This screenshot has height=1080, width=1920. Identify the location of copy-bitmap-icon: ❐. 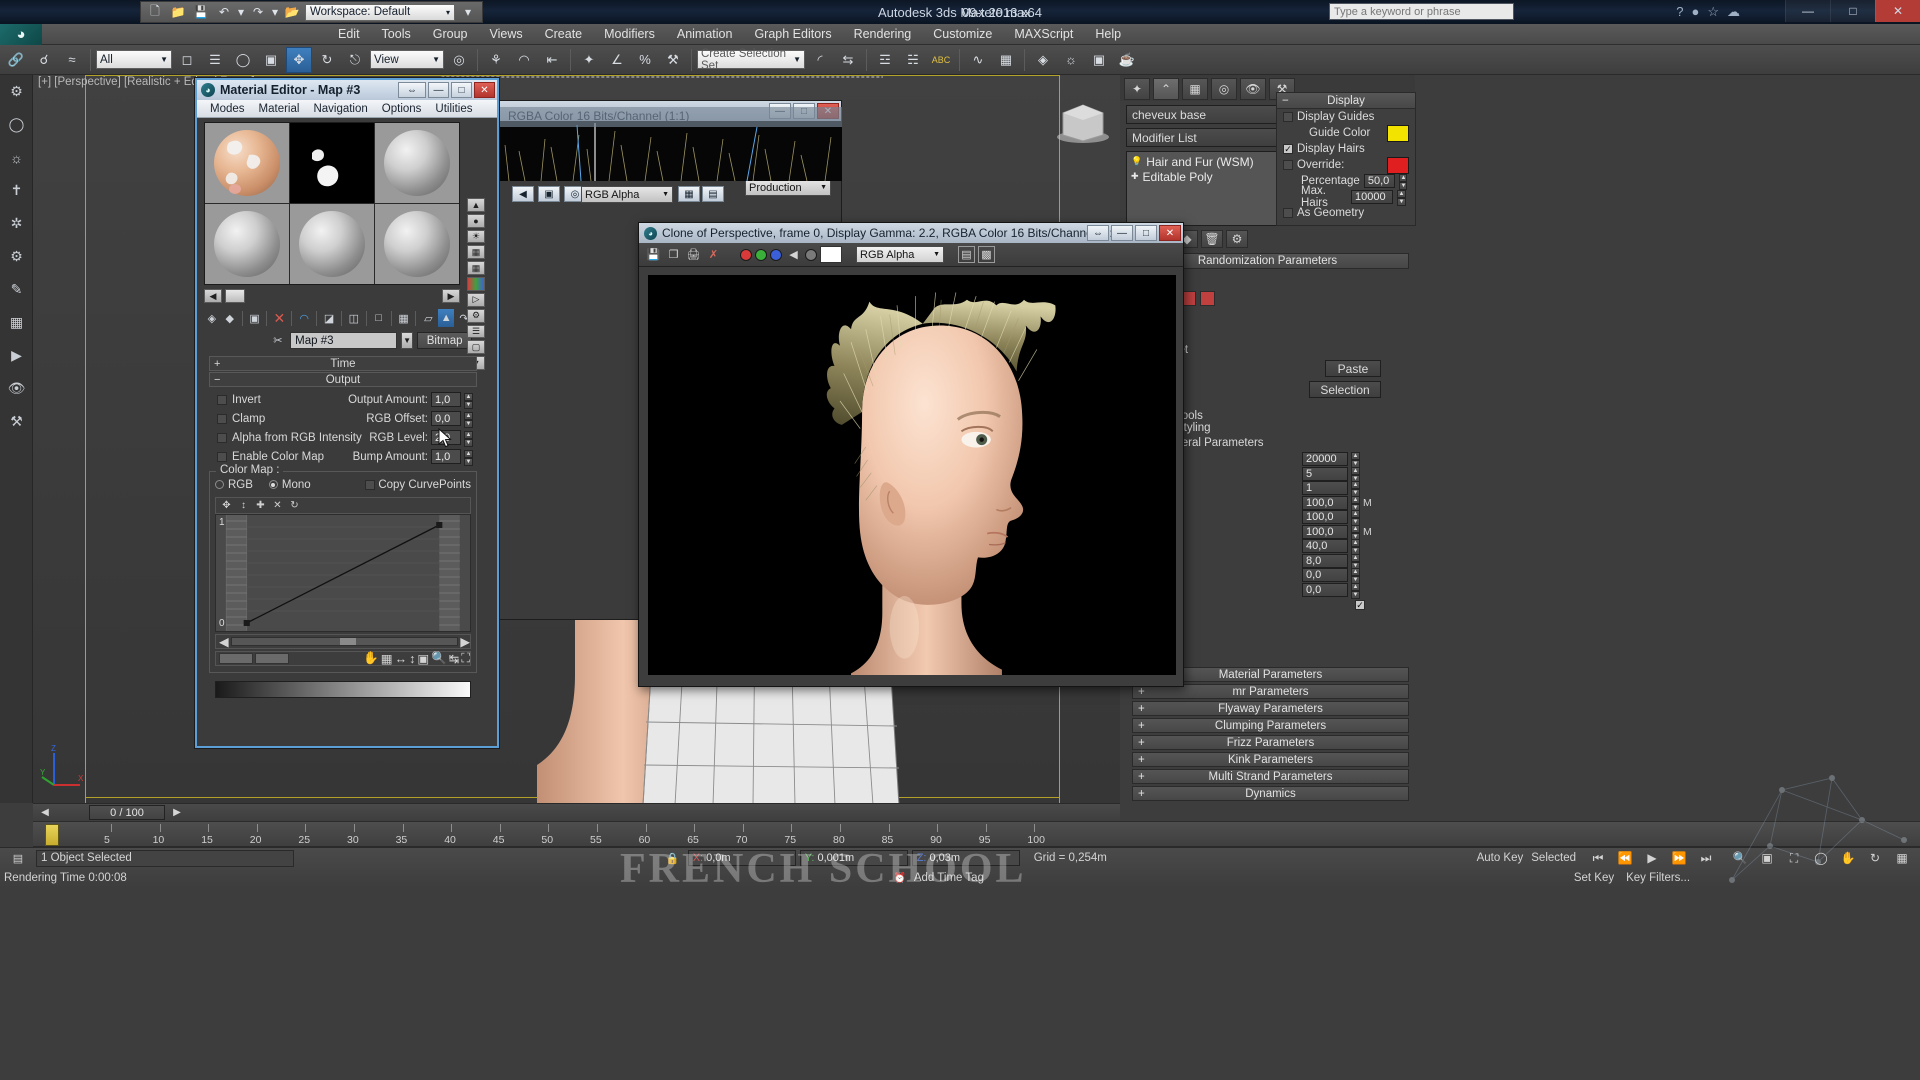
(673, 254).